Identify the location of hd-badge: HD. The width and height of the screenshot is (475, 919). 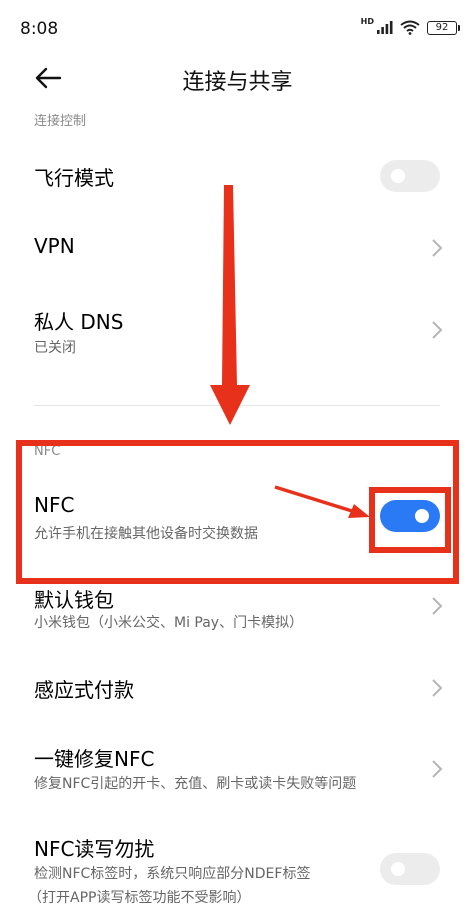
(367, 21).